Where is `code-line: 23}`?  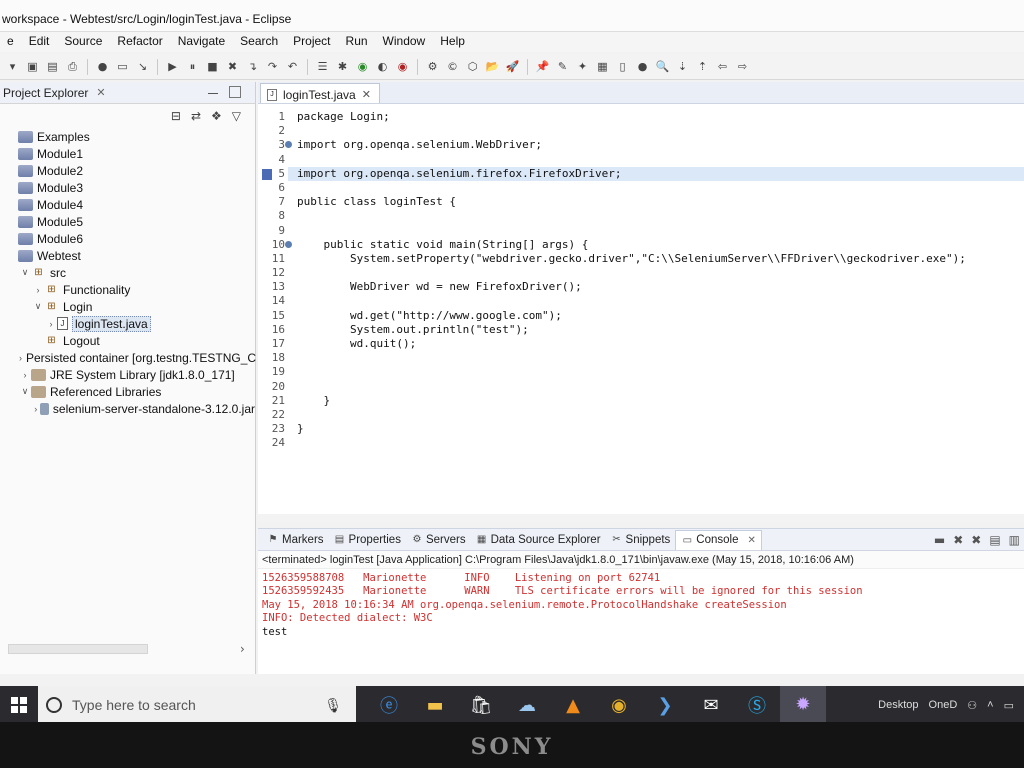 code-line: 23} is located at coordinates (641, 429).